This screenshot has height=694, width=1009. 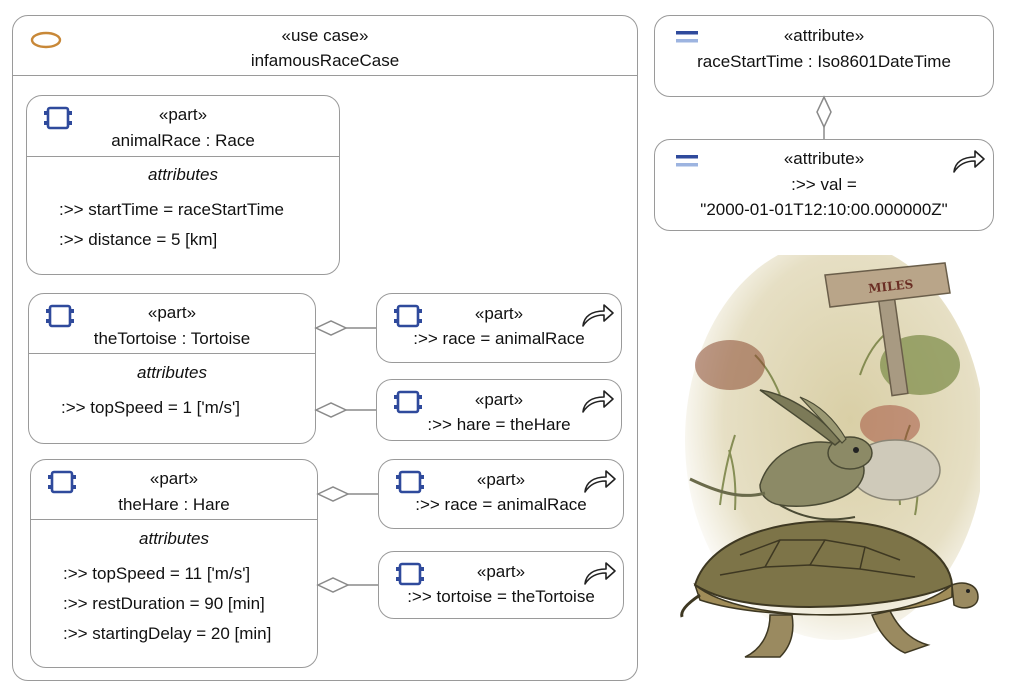 I want to click on composition-connector-tortoise-race, so click(x=345, y=328).